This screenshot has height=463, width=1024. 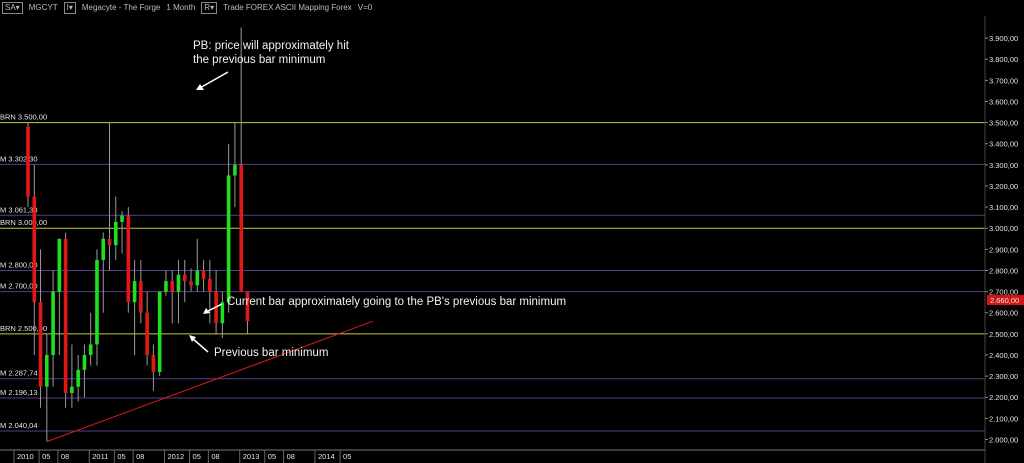 I want to click on y-tick-label: 3.800,00, so click(x=1003, y=59).